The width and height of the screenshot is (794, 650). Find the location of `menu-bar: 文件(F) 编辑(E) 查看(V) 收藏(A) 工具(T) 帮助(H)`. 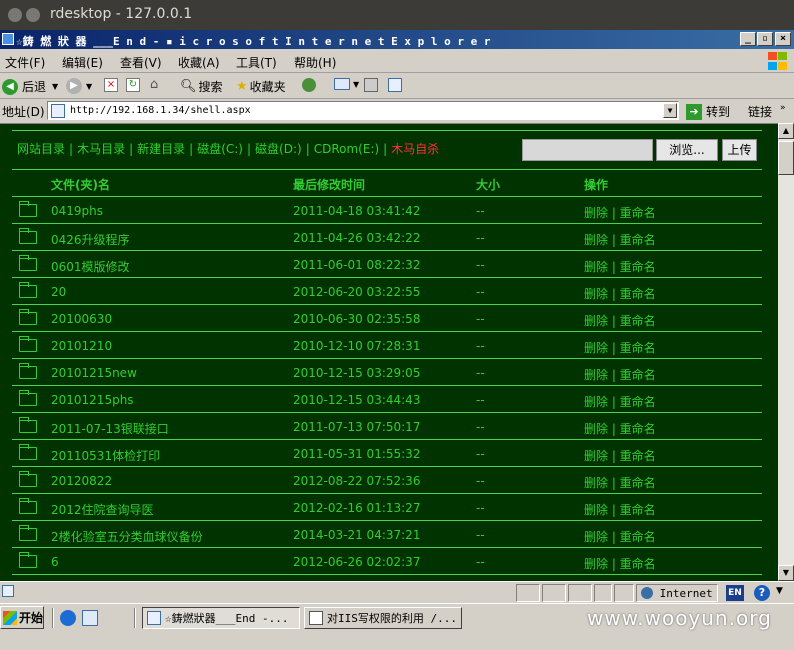

menu-bar: 文件(F) 编辑(E) 查看(V) 收藏(A) 工具(T) 帮助(H) is located at coordinates (397, 61).